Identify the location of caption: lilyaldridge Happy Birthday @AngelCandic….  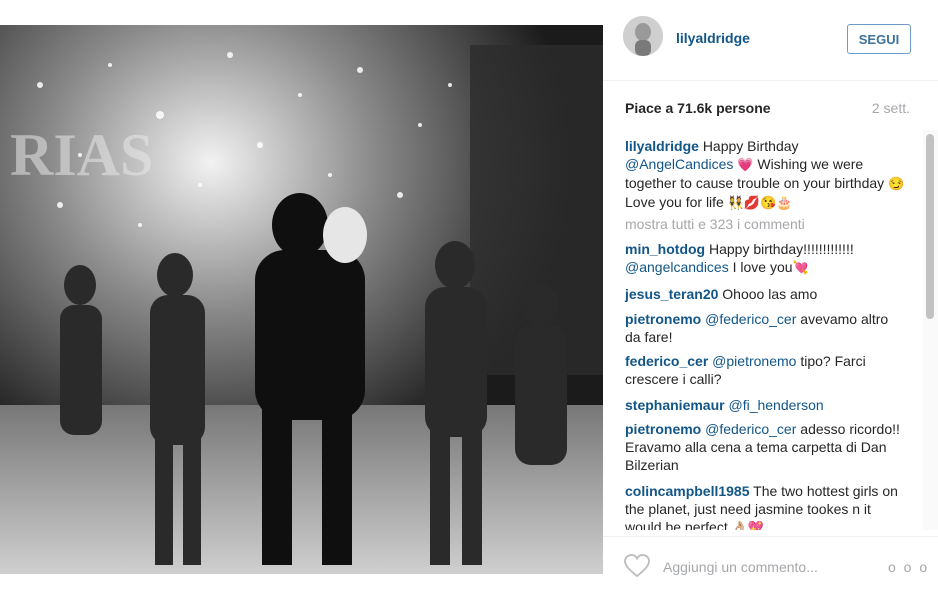
(765, 174).